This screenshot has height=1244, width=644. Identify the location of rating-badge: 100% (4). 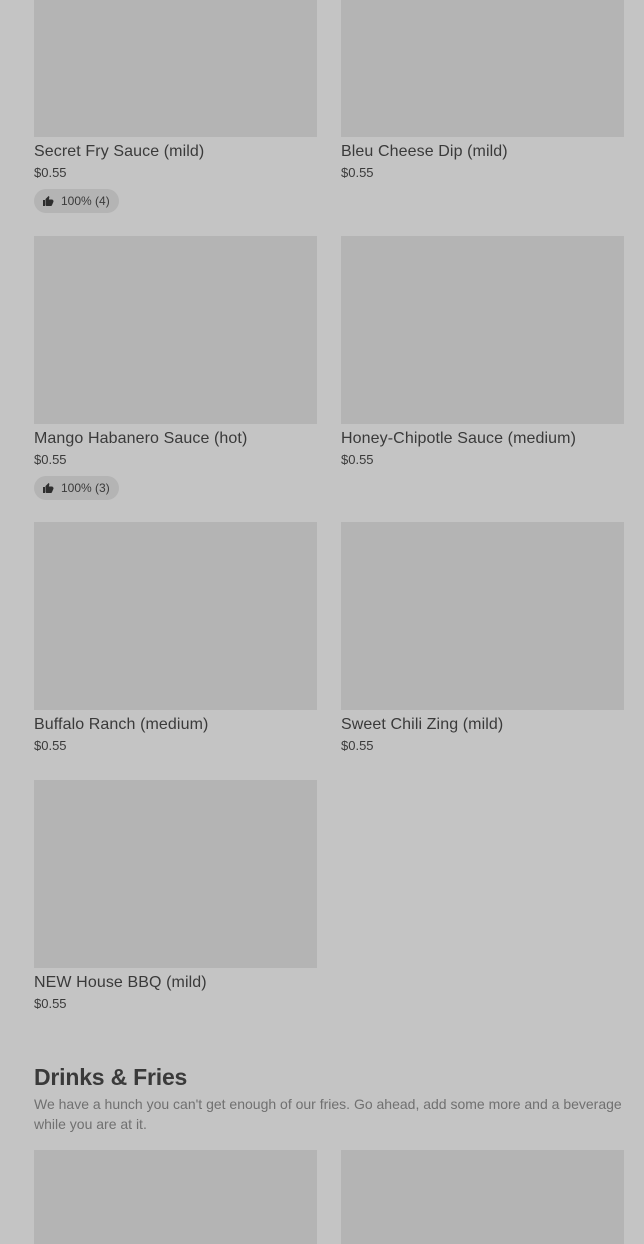
(76, 201).